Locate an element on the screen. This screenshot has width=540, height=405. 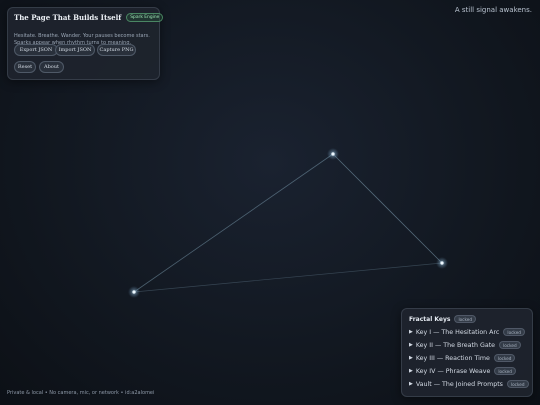
page-title: The Page That Builds Itself is located at coordinates (68, 17).